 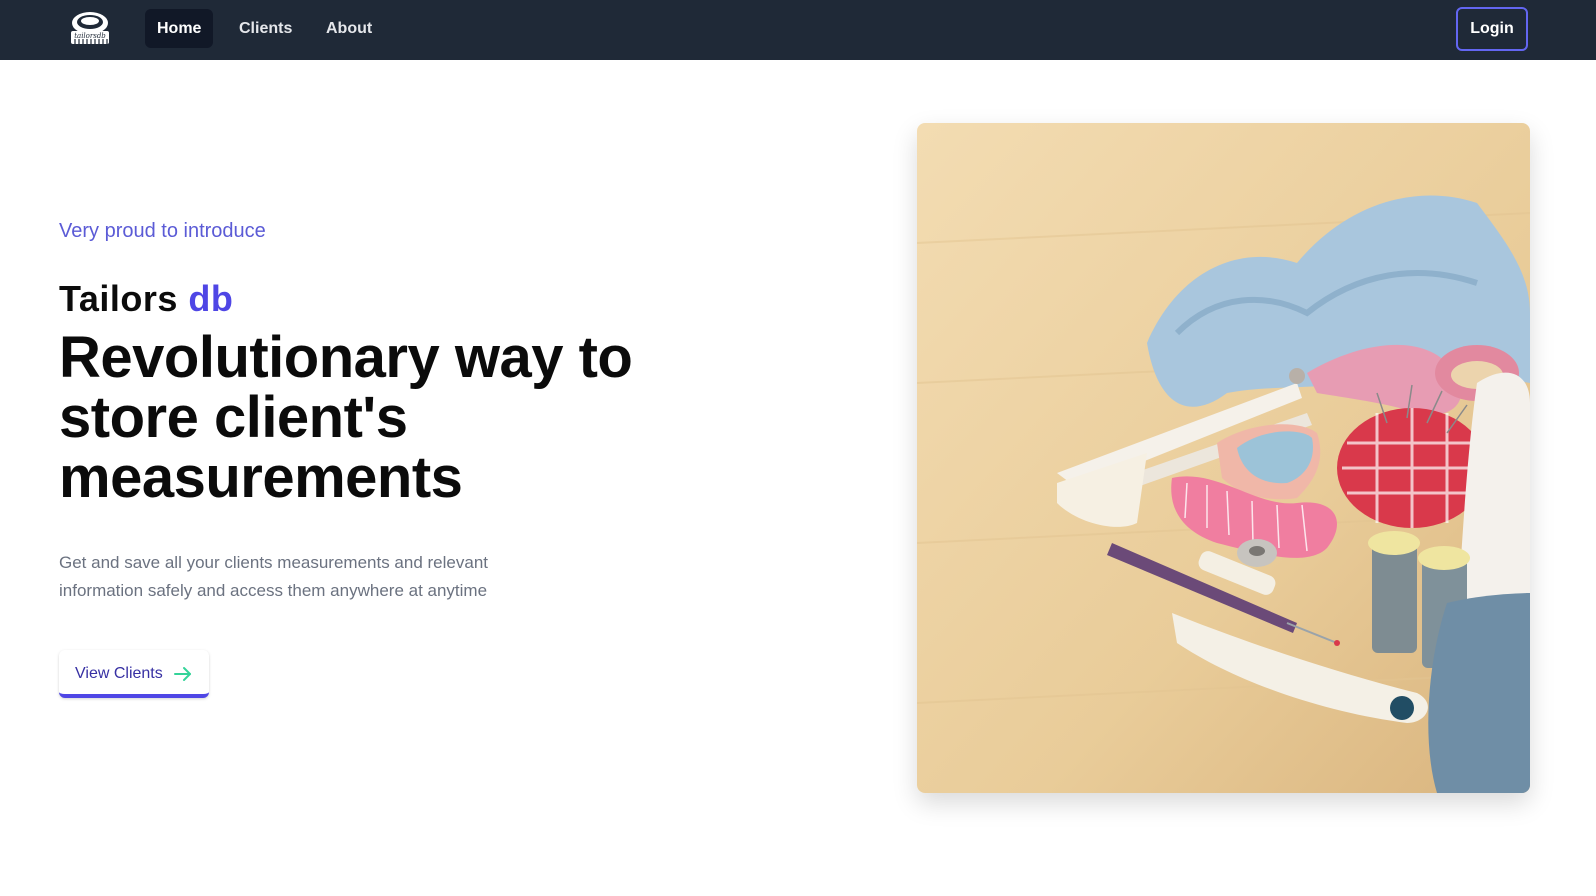 What do you see at coordinates (211, 298) in the screenshot?
I see `brand-accent: db` at bounding box center [211, 298].